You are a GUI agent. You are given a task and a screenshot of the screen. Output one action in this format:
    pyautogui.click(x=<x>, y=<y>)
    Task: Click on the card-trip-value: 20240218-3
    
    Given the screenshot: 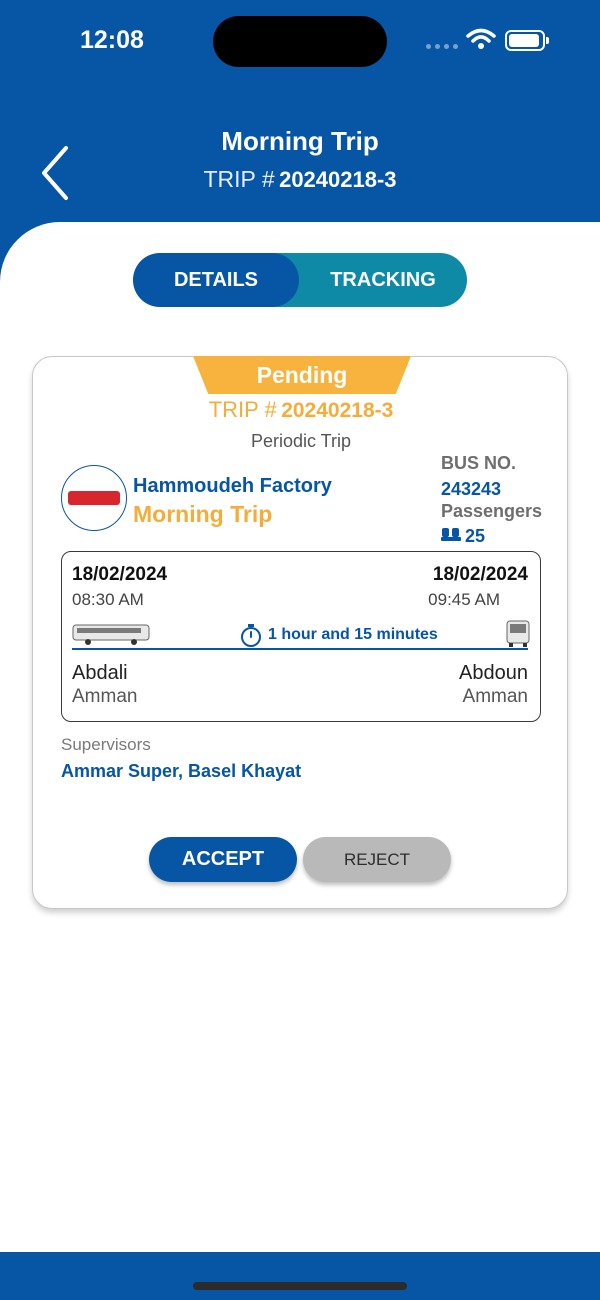 What is the action you would take?
    pyautogui.click(x=337, y=410)
    